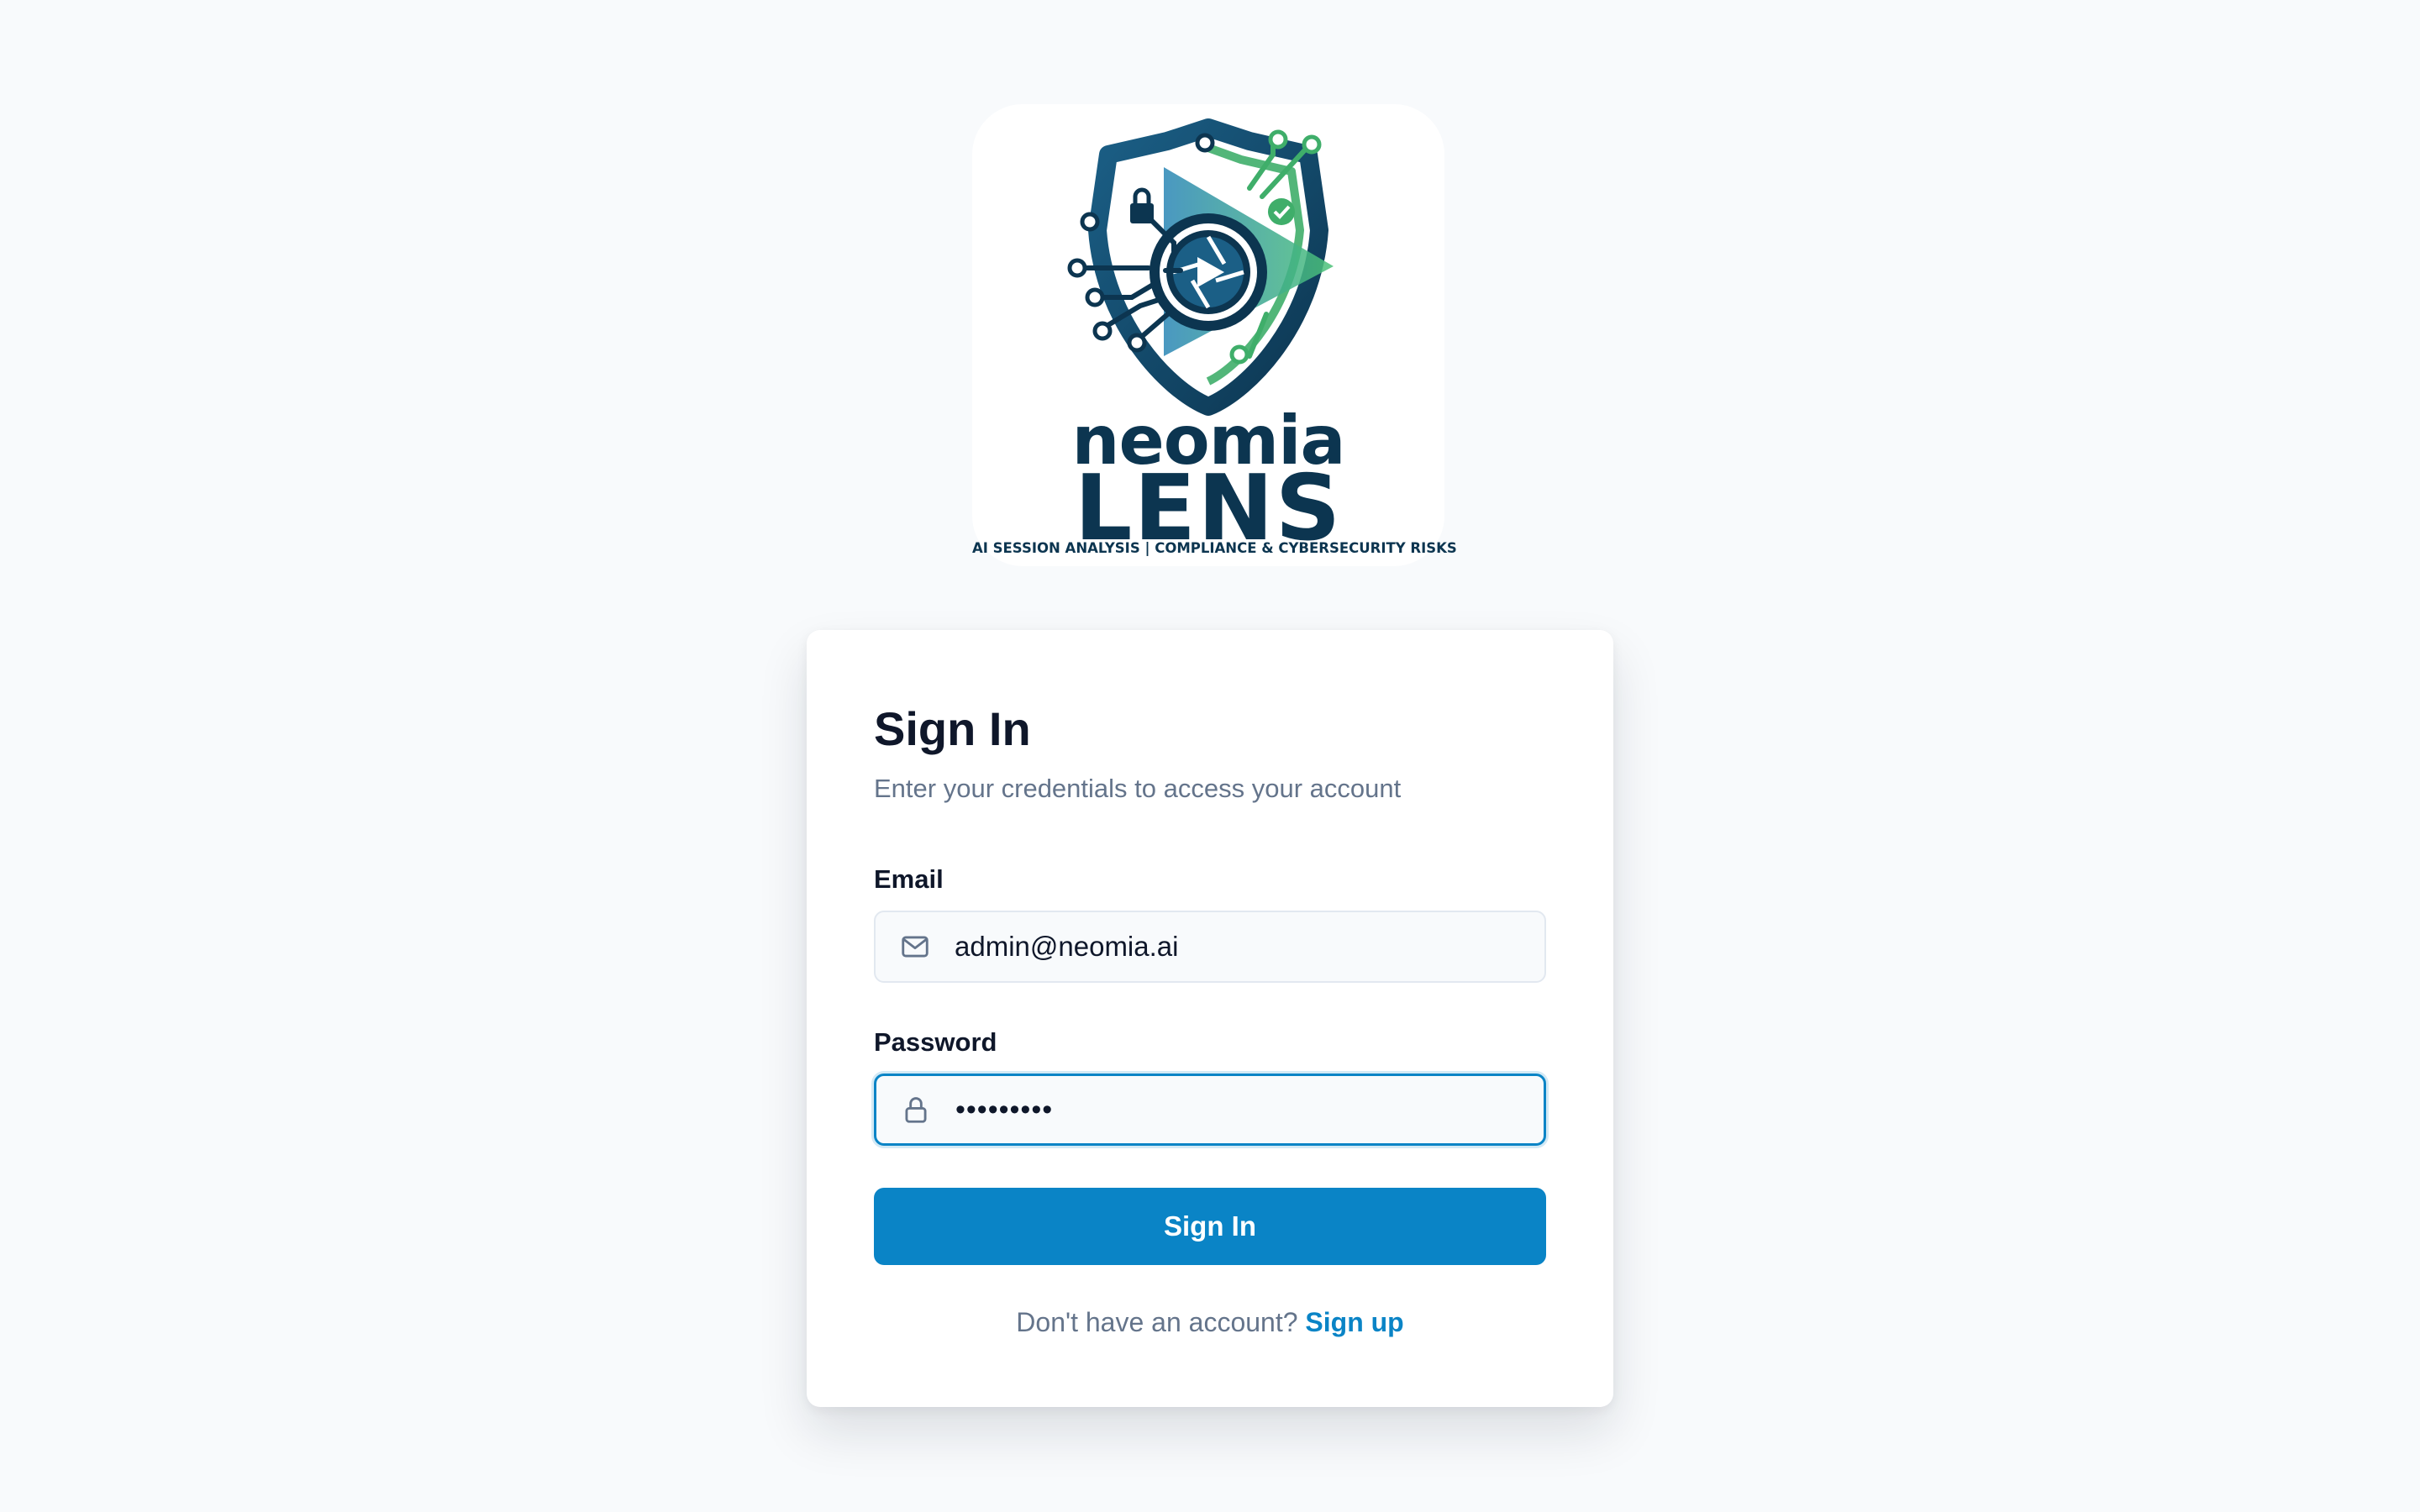  I want to click on sign-up-link: Sign up, so click(1354, 1322).